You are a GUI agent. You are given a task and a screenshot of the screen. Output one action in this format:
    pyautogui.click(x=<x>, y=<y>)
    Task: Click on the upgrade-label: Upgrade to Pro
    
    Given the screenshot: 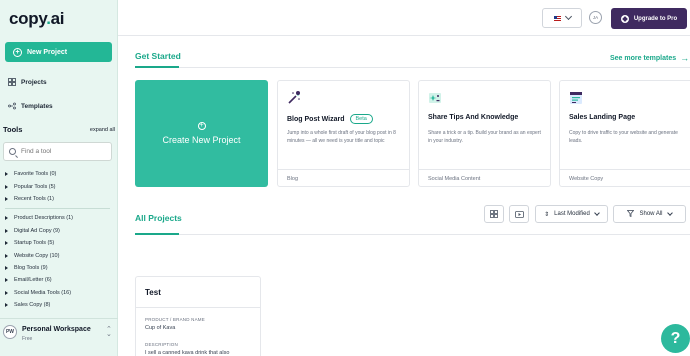 What is the action you would take?
    pyautogui.click(x=655, y=18)
    